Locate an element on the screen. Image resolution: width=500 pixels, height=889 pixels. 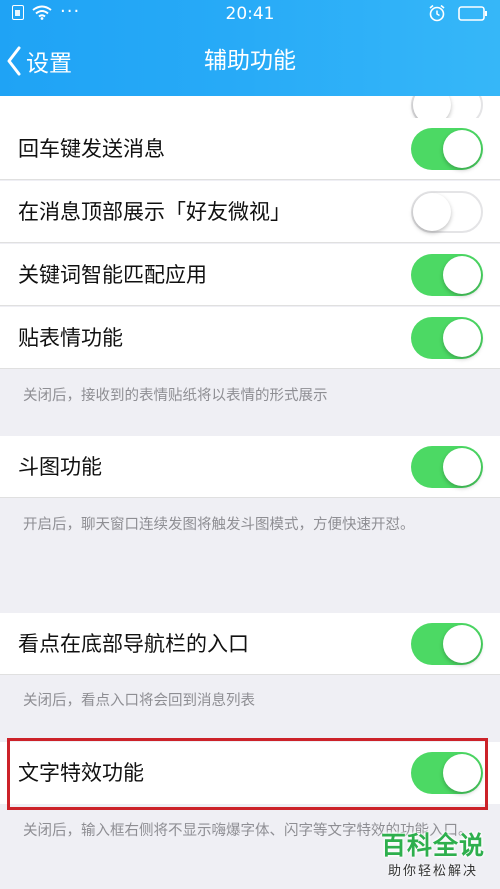
alarm-icon is located at coordinates (437, 13).